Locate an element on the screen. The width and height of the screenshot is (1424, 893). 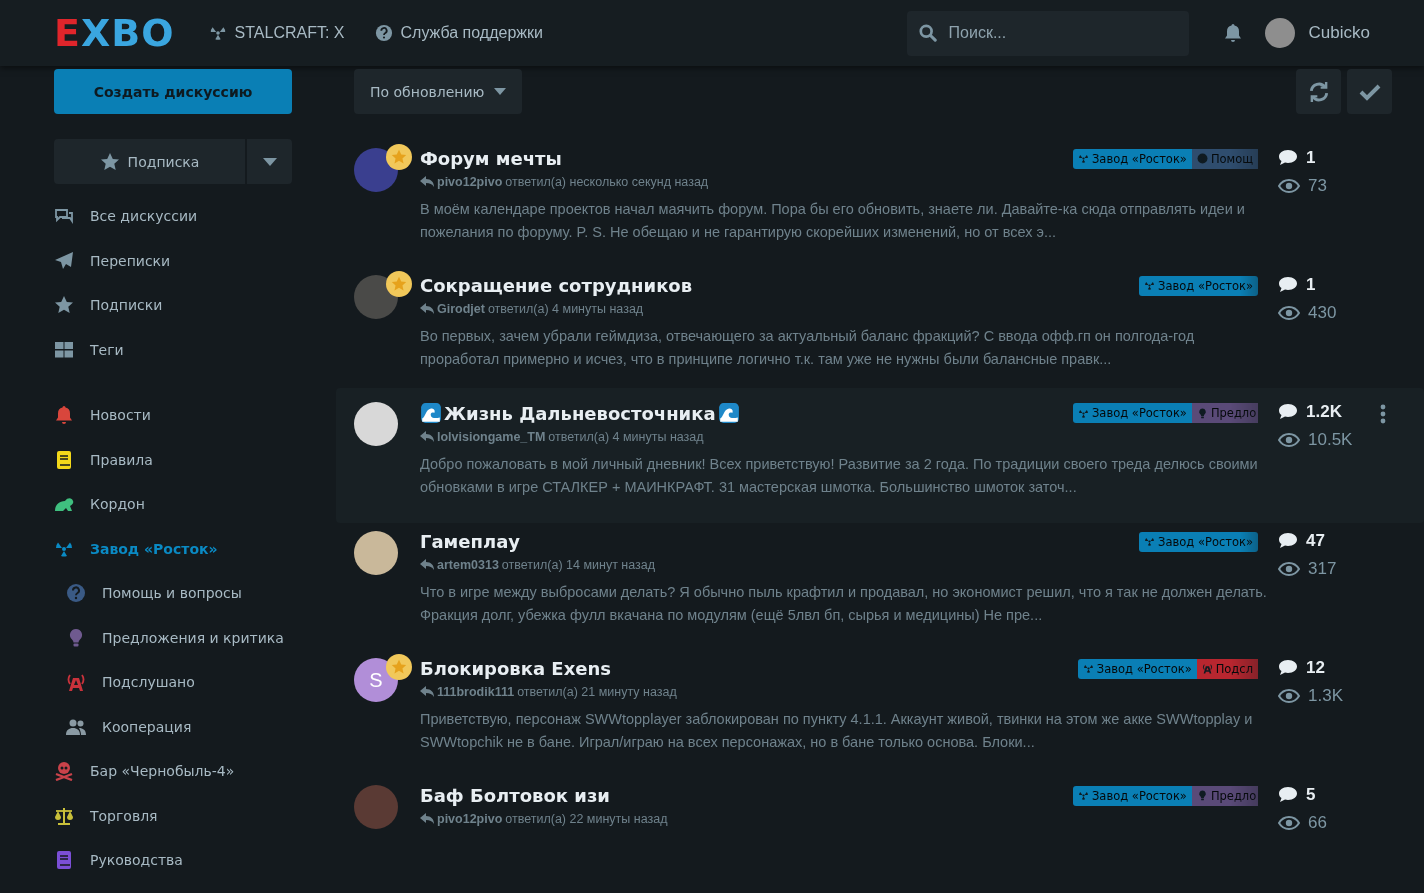
create-discussion-button: Создать дискуссию is located at coordinates (173, 91).